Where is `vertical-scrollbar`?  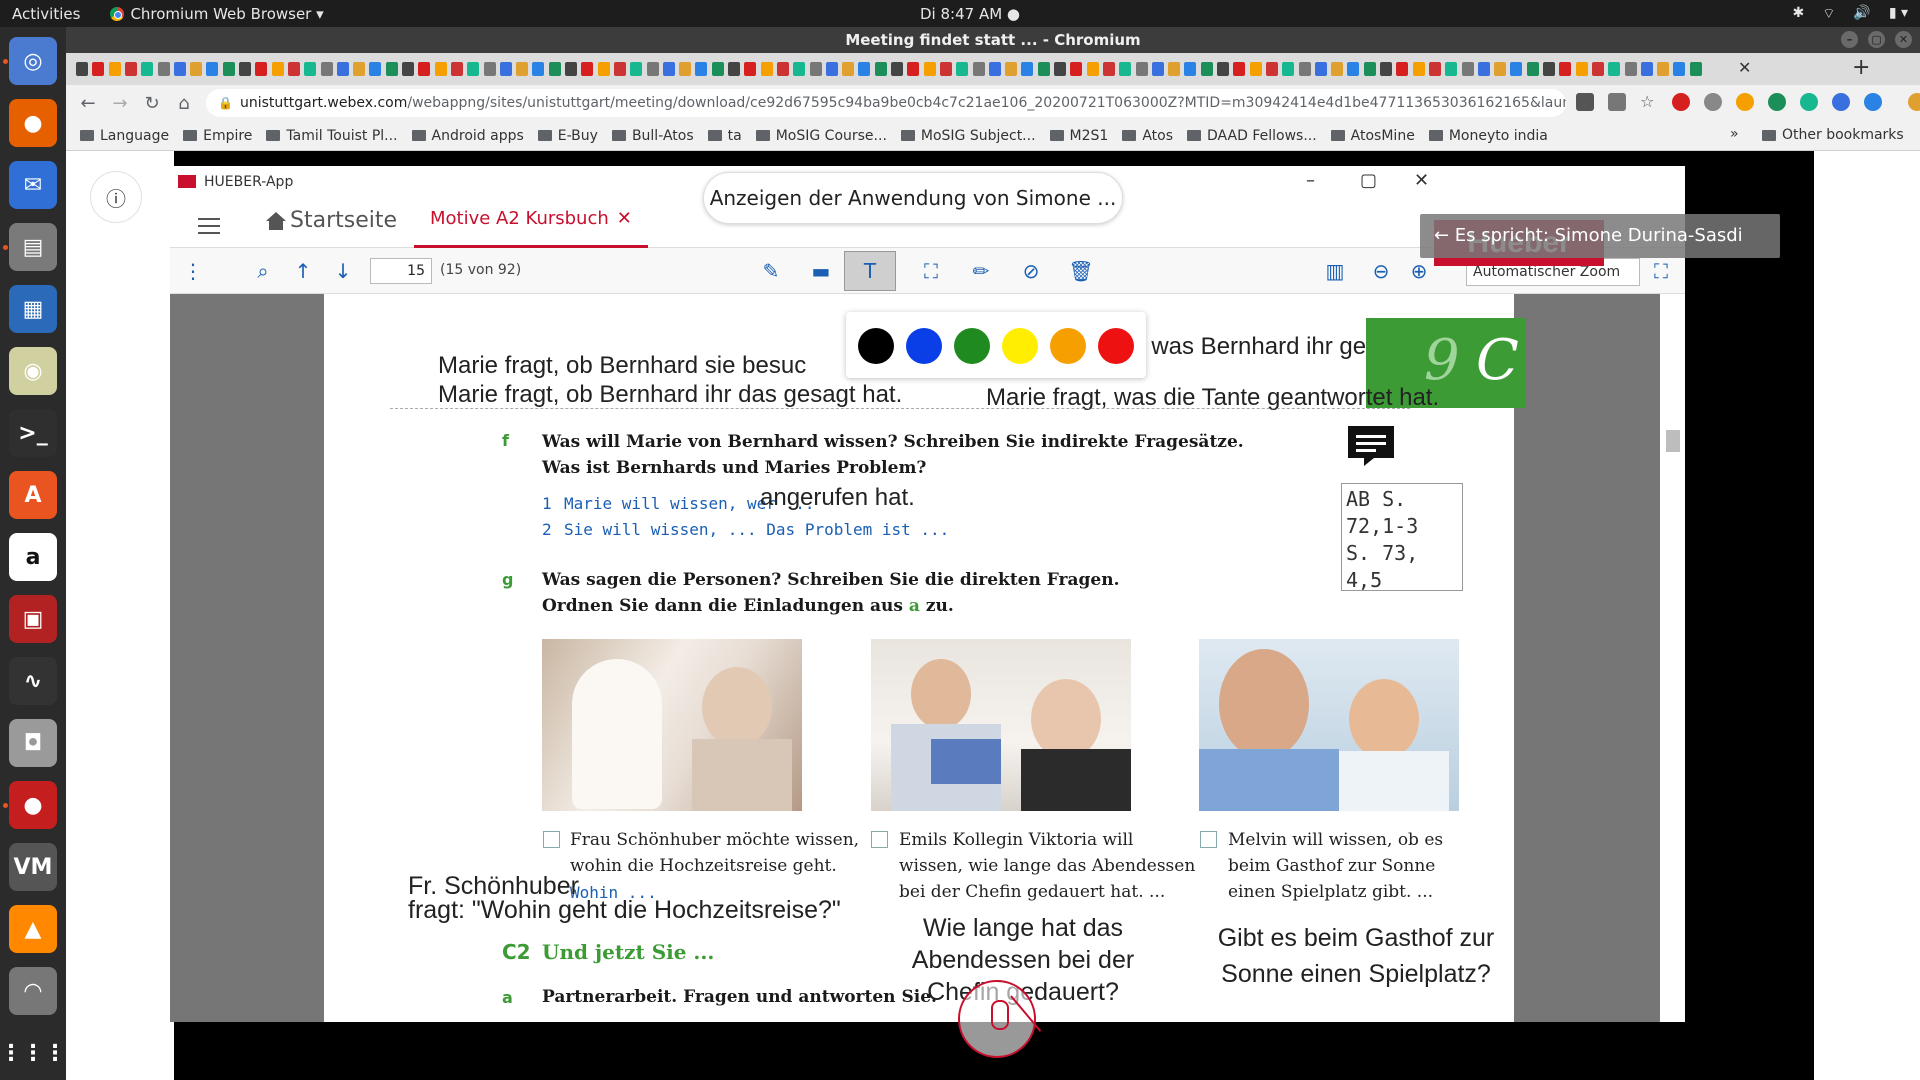 vertical-scrollbar is located at coordinates (1672, 658).